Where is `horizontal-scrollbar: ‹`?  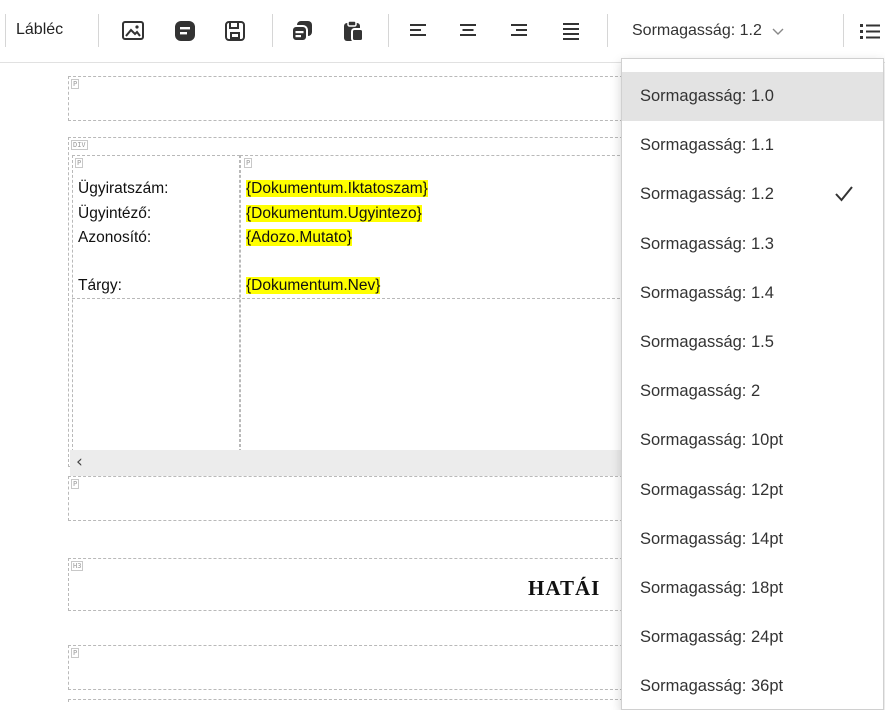
horizontal-scrollbar: ‹ is located at coordinates (346, 463).